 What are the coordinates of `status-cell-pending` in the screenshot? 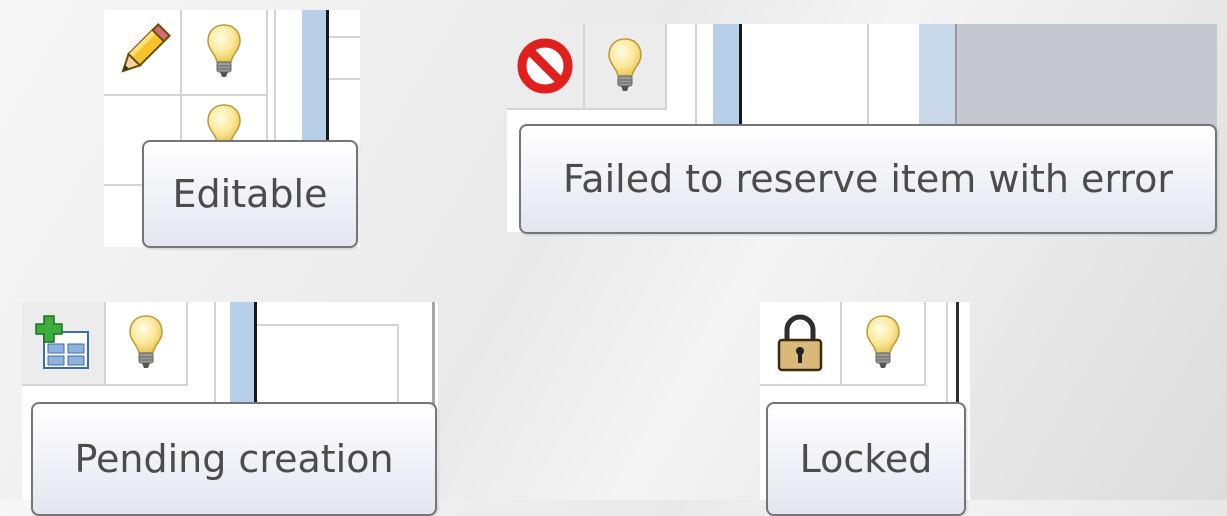 It's located at (64, 344).